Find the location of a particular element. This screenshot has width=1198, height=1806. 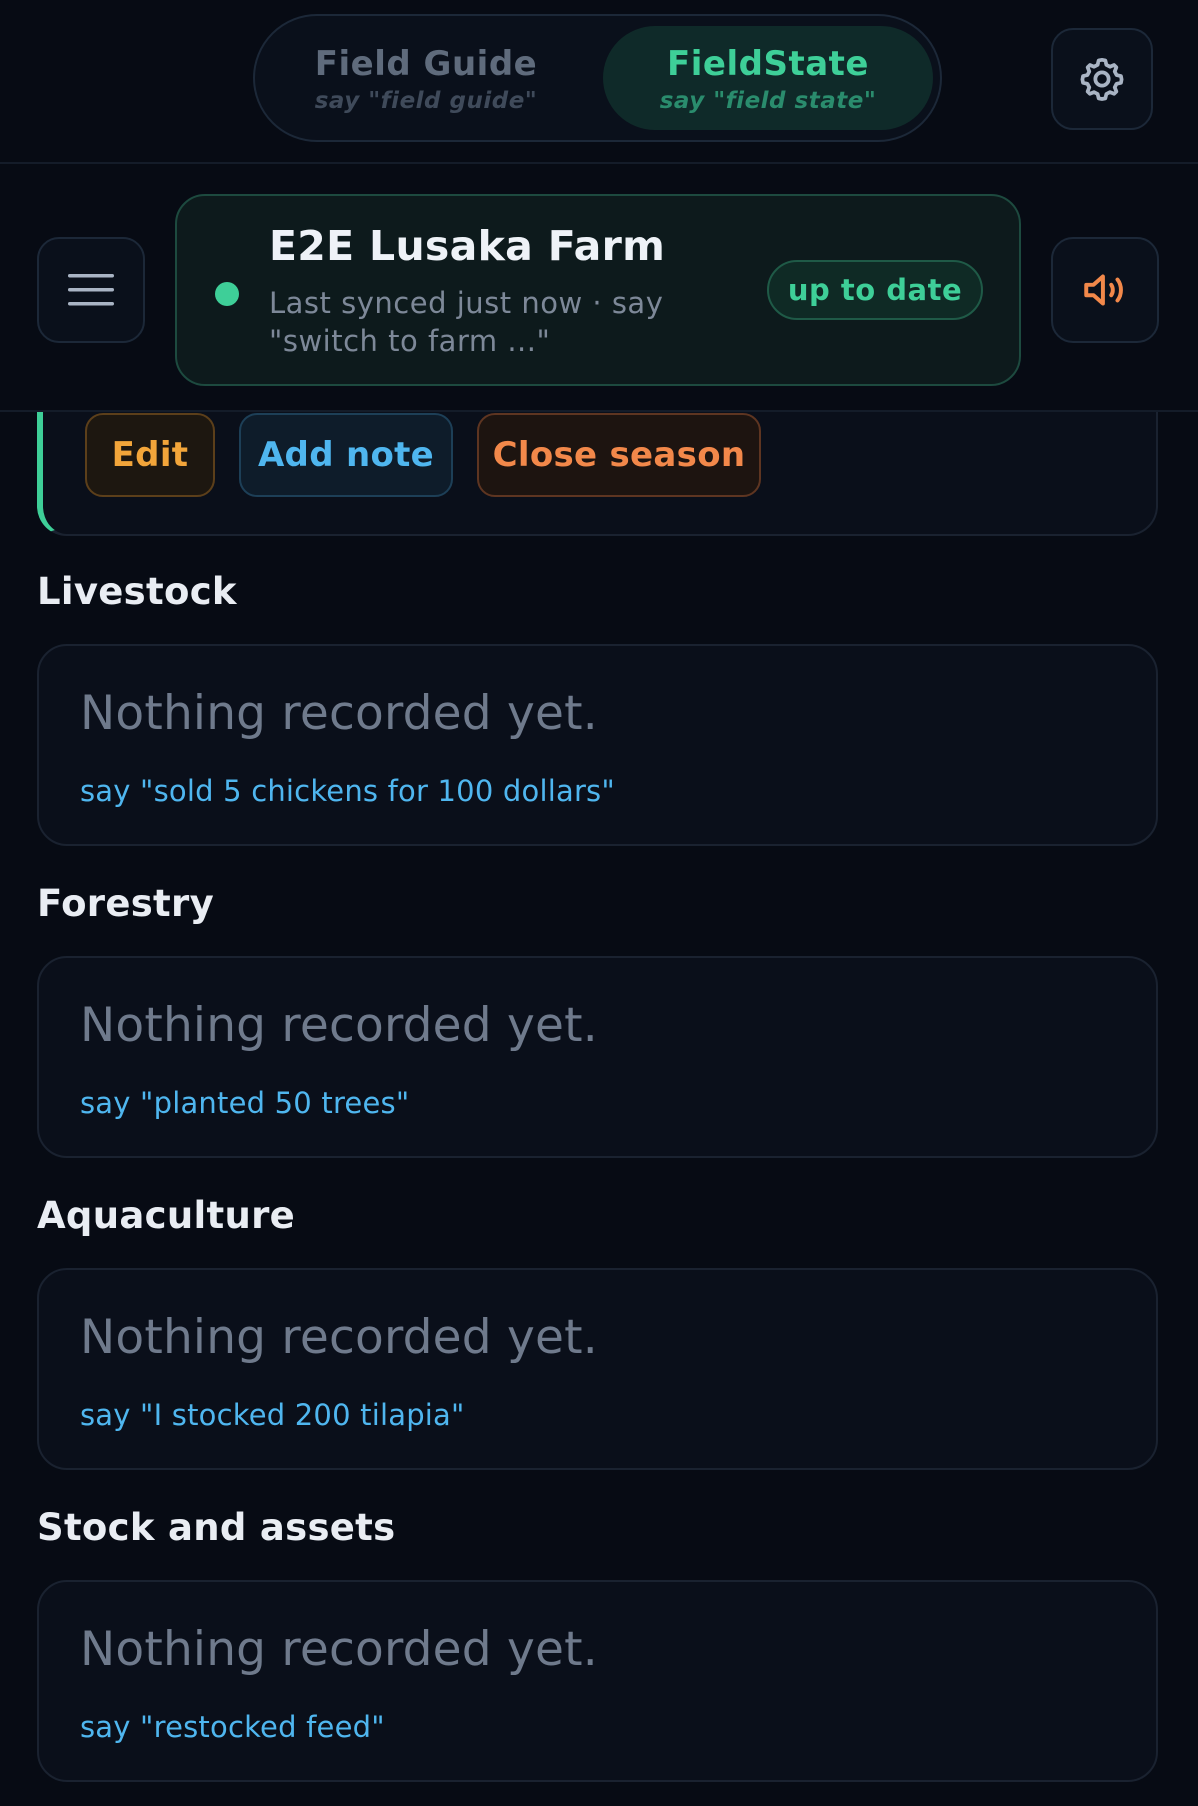

sound-button is located at coordinates (1105, 290).